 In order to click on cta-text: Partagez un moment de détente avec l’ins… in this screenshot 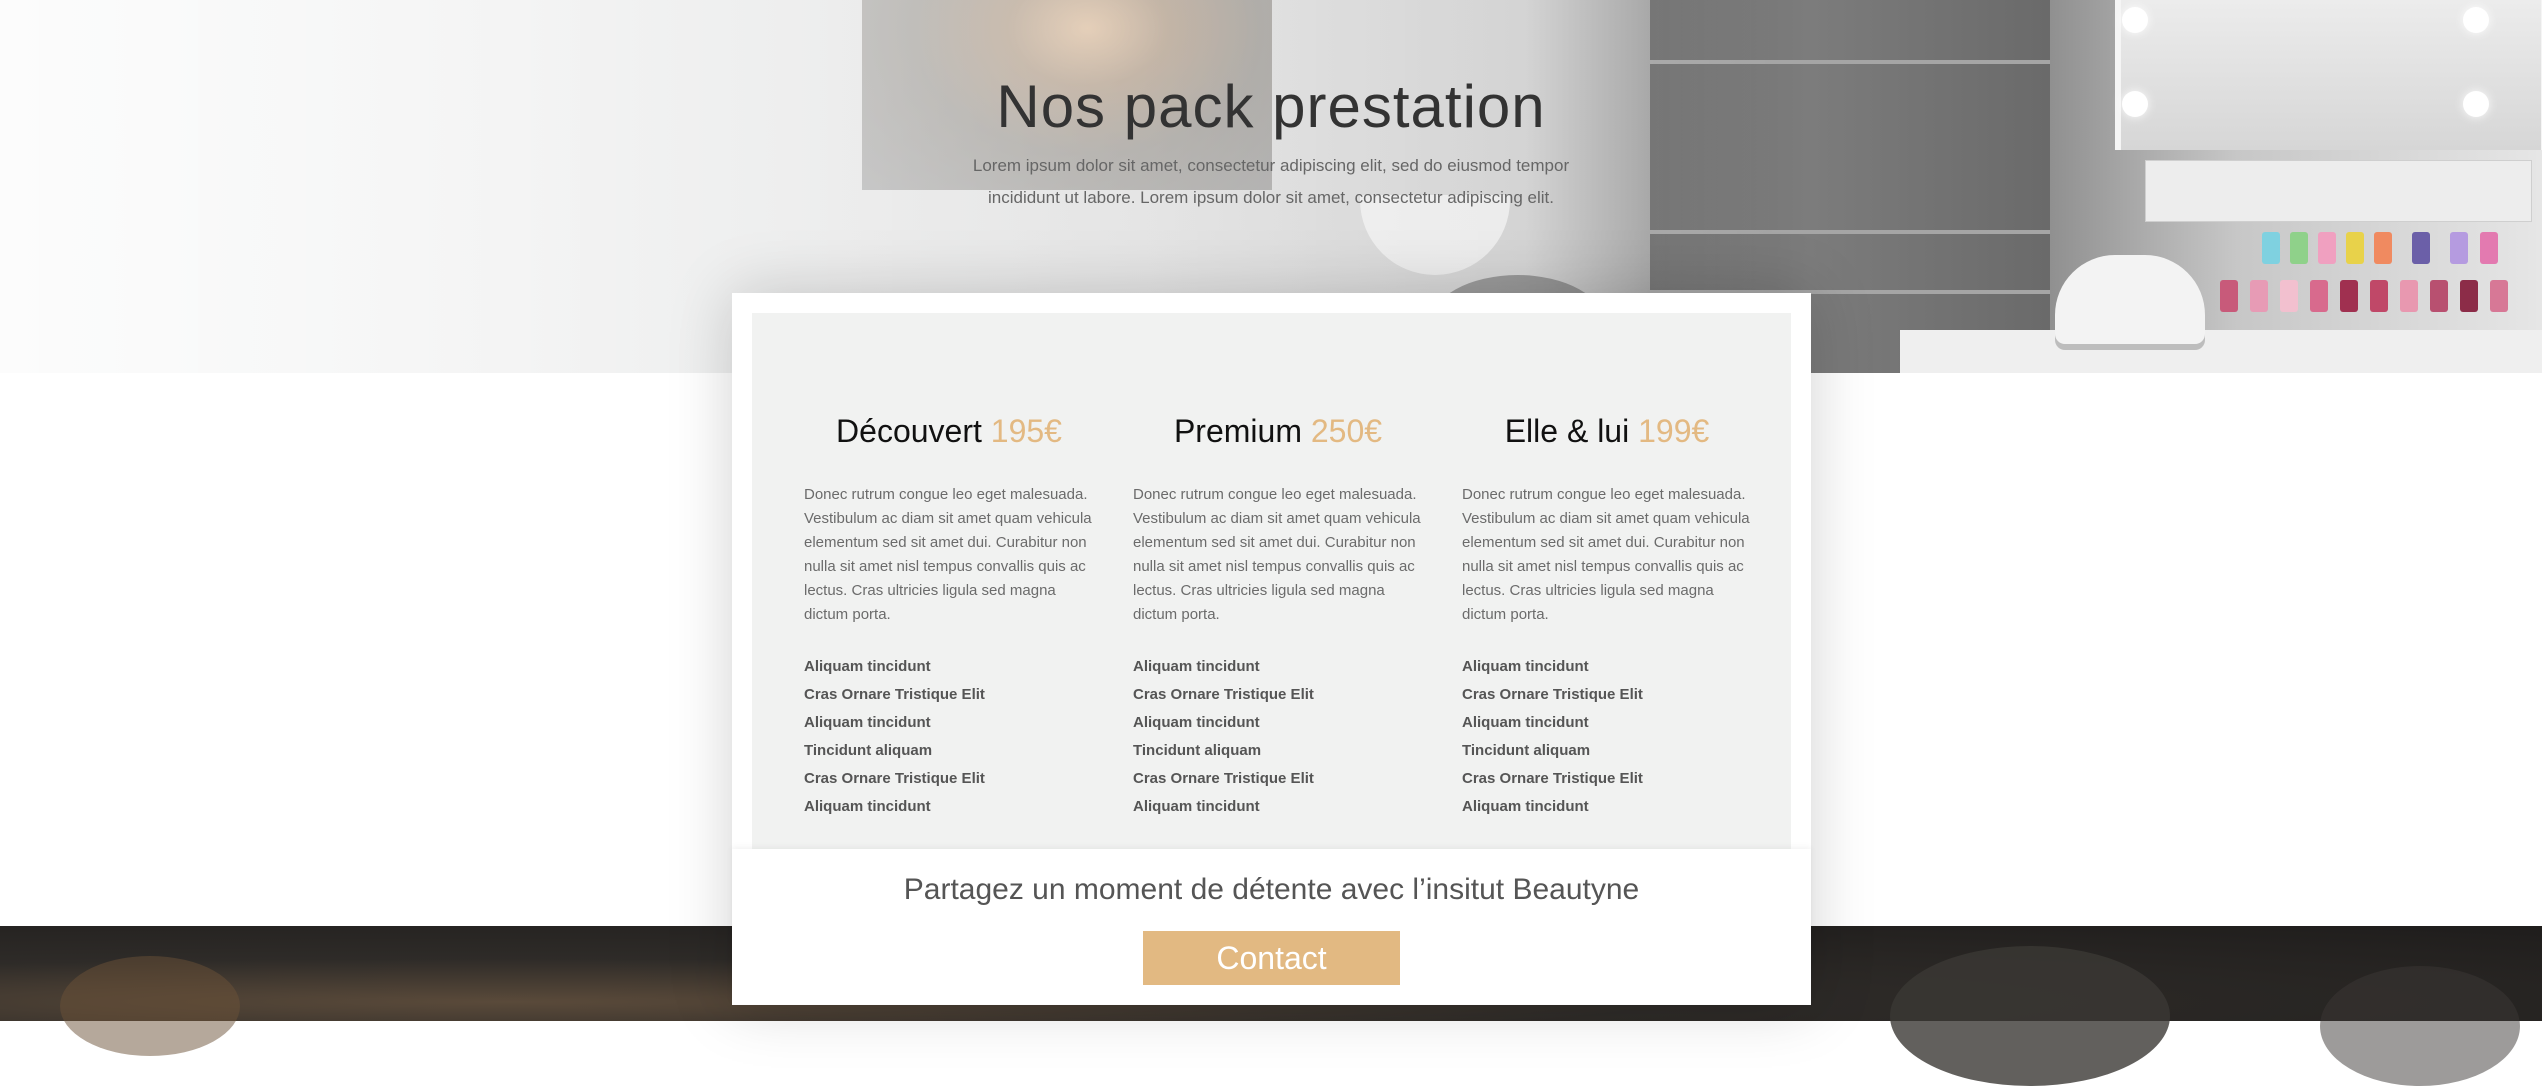, I will do `click(1271, 889)`.